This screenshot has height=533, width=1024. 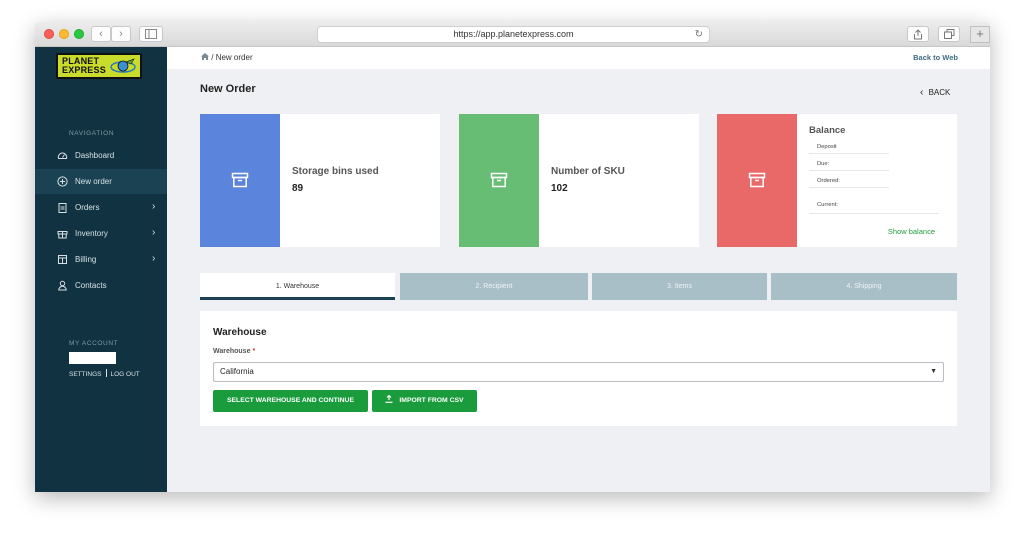 I want to click on sidebar-toggle-icon, so click(x=151, y=34).